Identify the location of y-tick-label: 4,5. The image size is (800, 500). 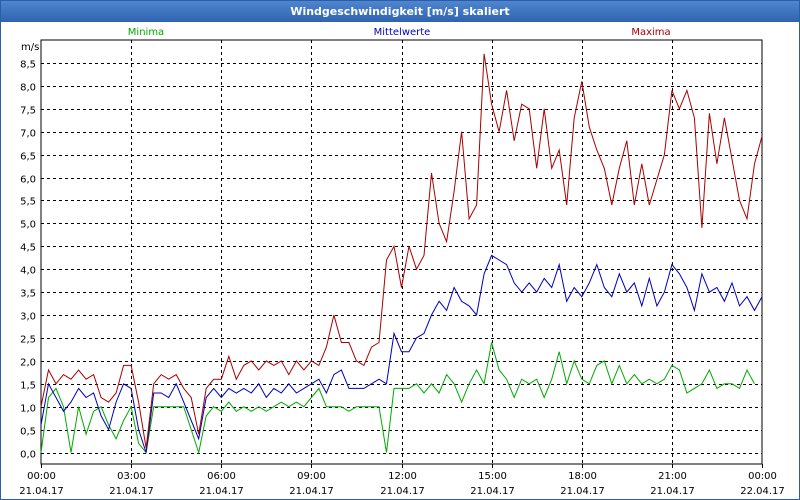
(28, 248).